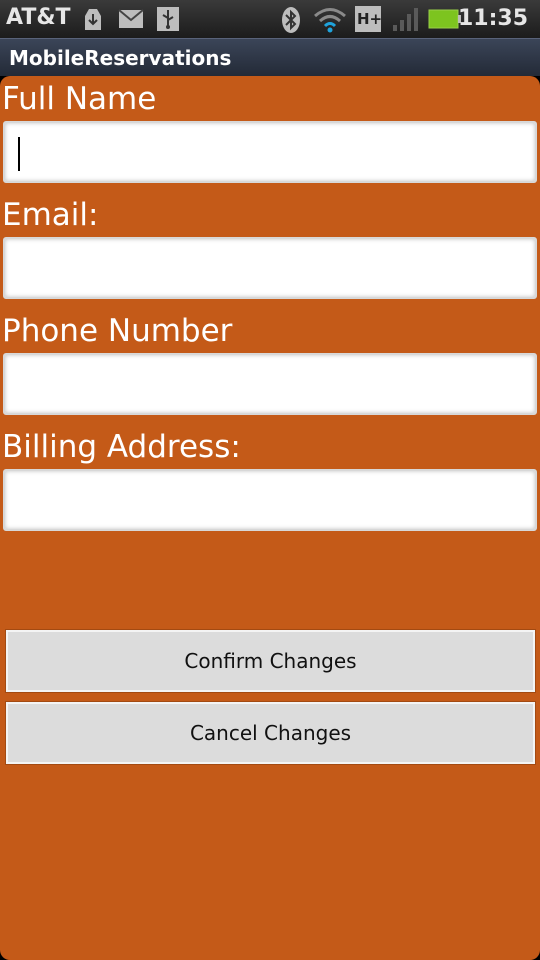 Image resolution: width=540 pixels, height=960 pixels. Describe the element at coordinates (270, 19) in the screenshot. I see `status-bar: AT&T H+ 11:35` at that location.